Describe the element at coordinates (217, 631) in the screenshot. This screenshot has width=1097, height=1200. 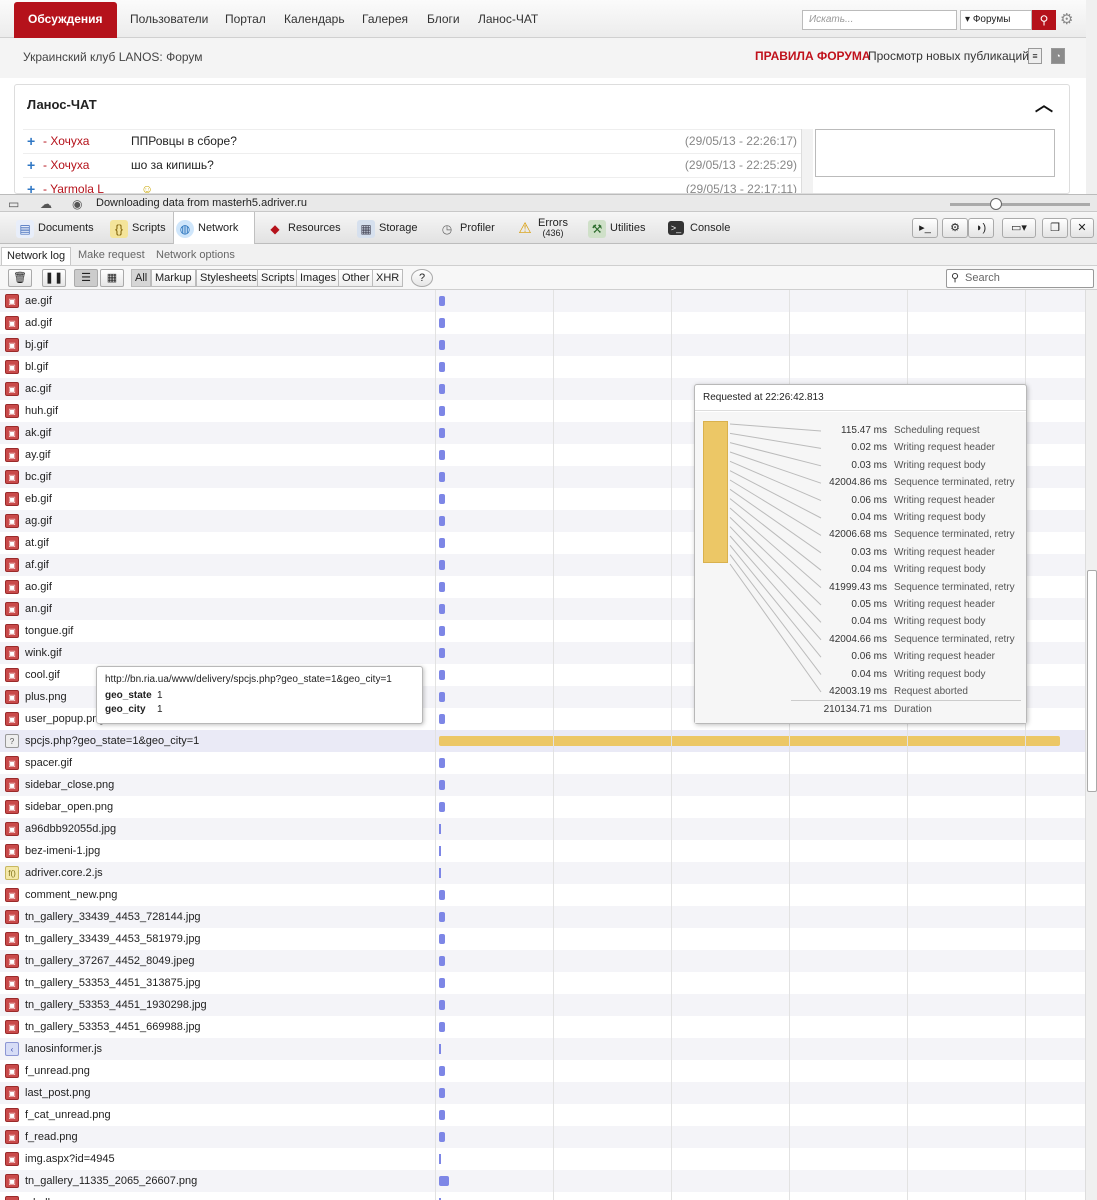
I see `file-cell: ▣ tongue.gif` at that location.